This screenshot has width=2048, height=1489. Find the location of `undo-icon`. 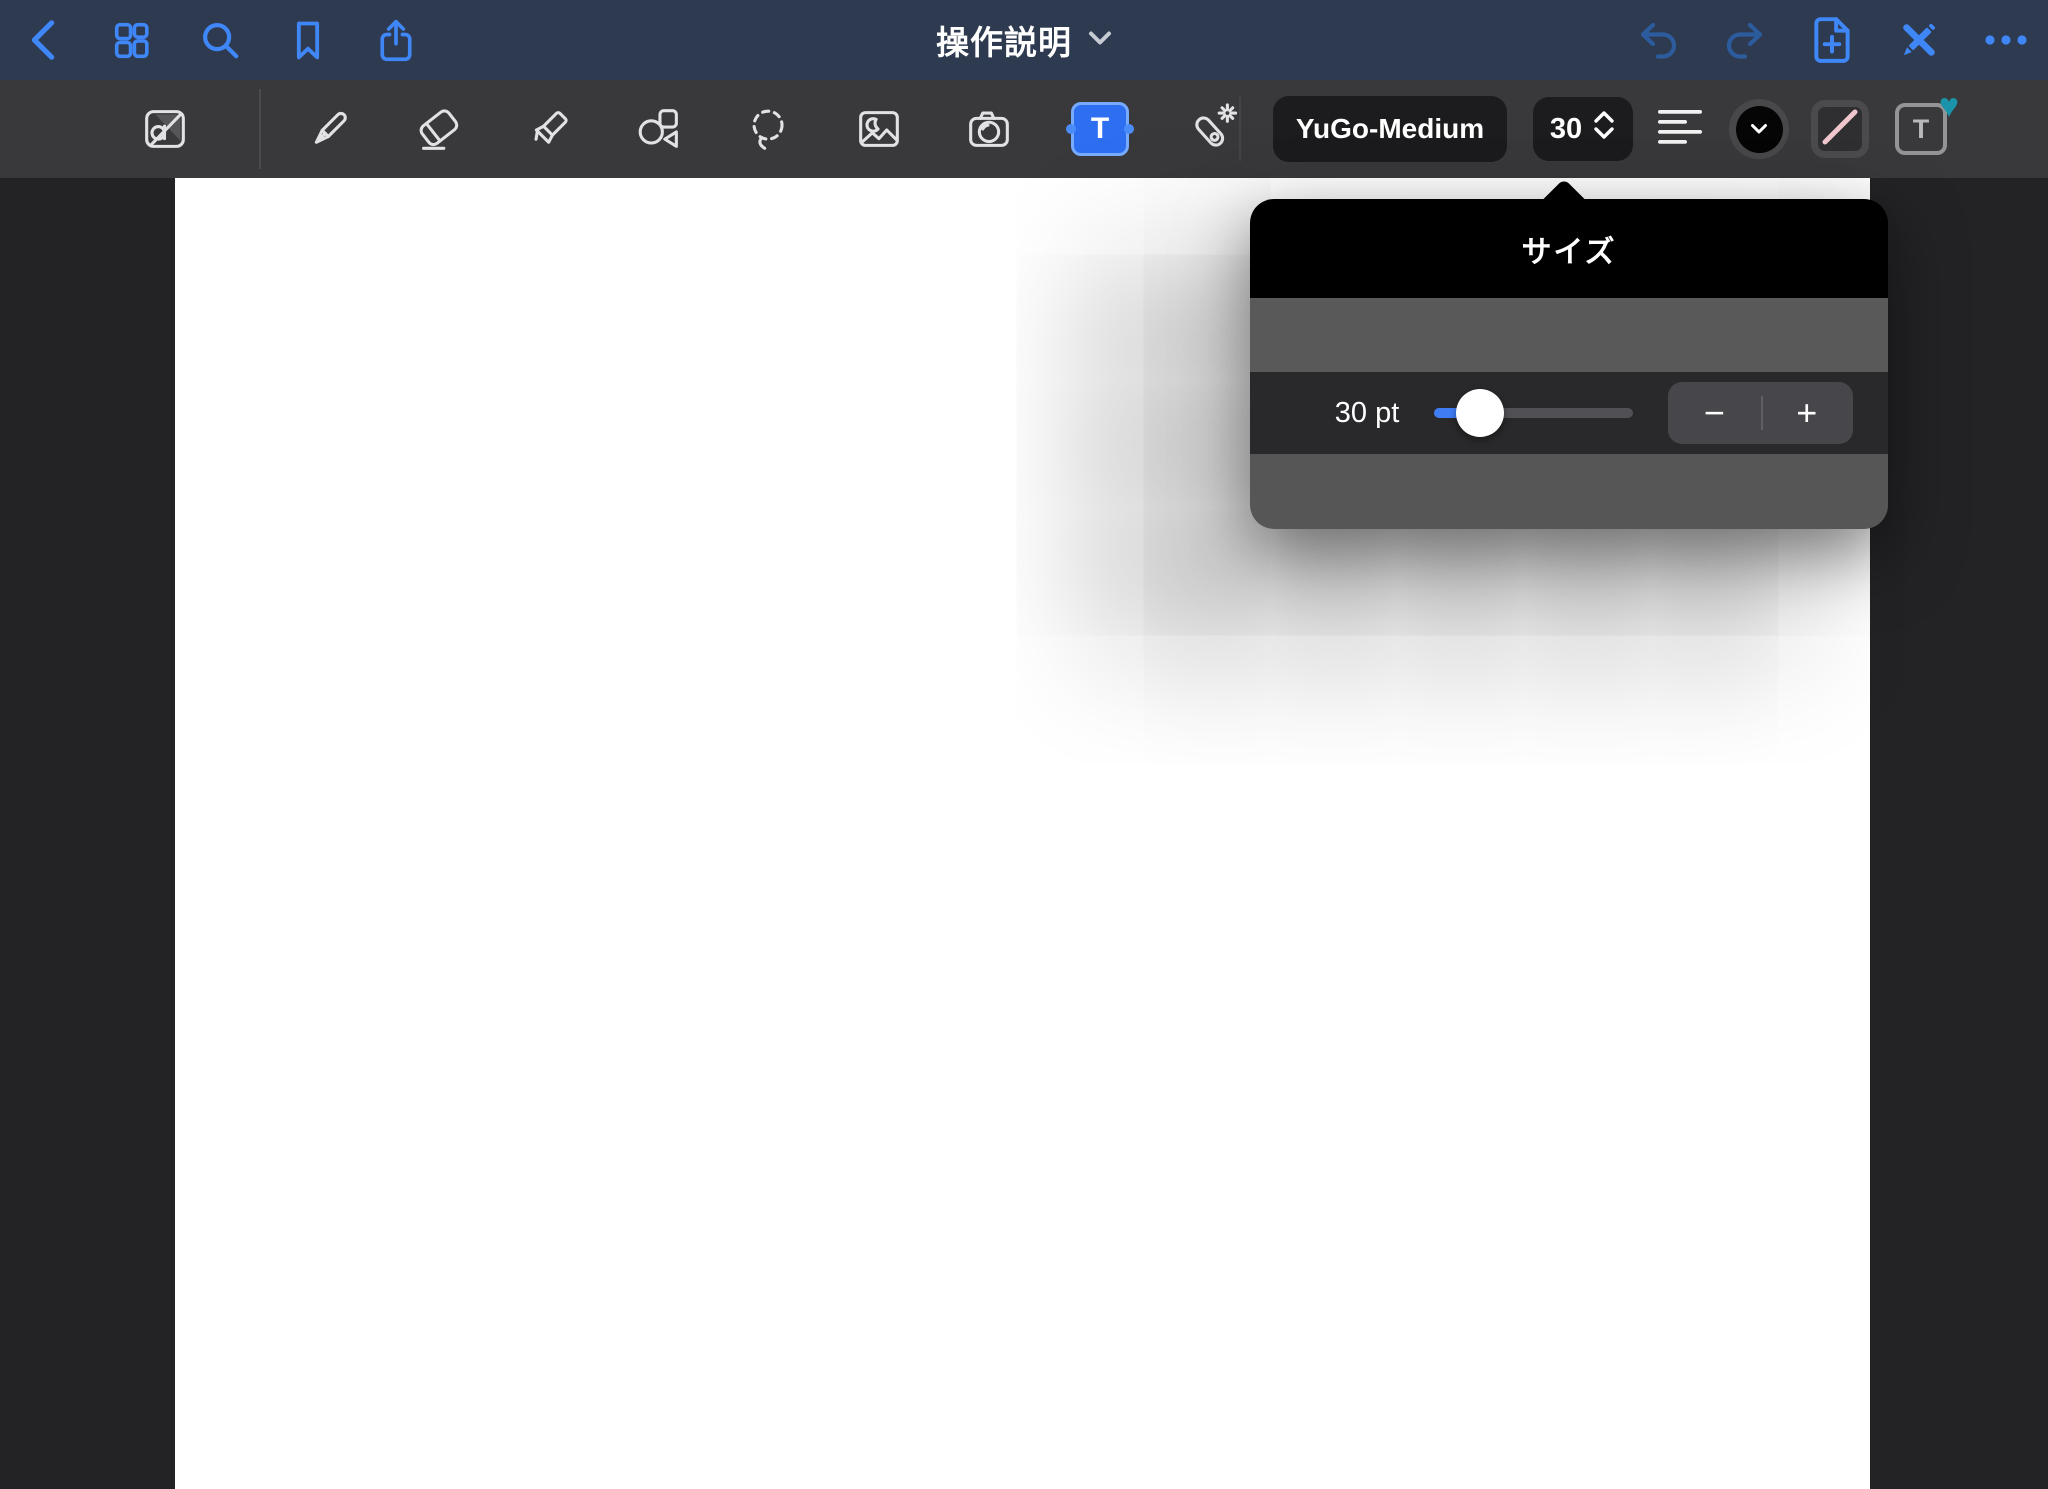

undo-icon is located at coordinates (1658, 40).